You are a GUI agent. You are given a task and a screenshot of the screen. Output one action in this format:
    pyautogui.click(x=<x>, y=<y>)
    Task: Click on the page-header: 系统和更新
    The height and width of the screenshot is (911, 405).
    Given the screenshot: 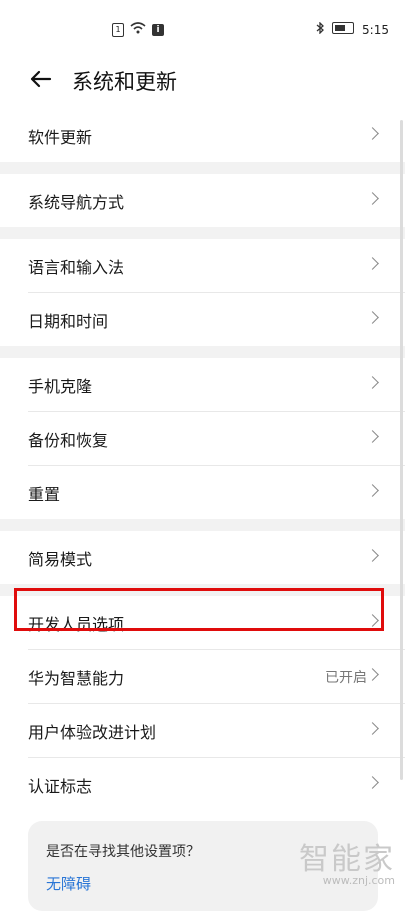 What is the action you would take?
    pyautogui.click(x=202, y=80)
    